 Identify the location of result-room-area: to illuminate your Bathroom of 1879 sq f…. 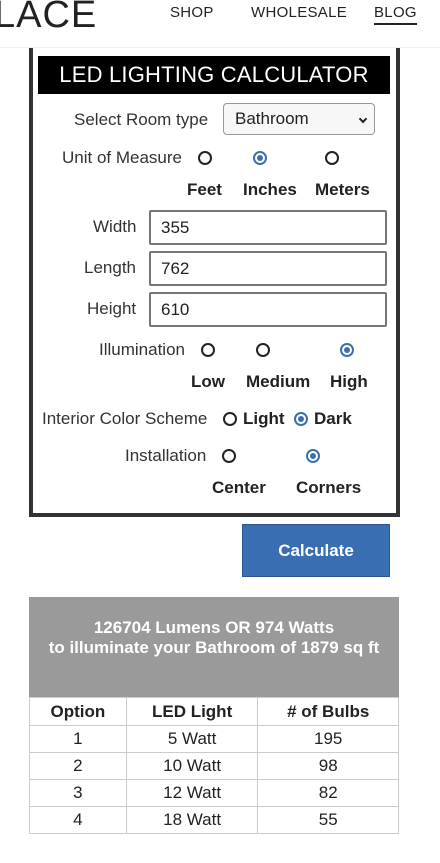
(214, 647).